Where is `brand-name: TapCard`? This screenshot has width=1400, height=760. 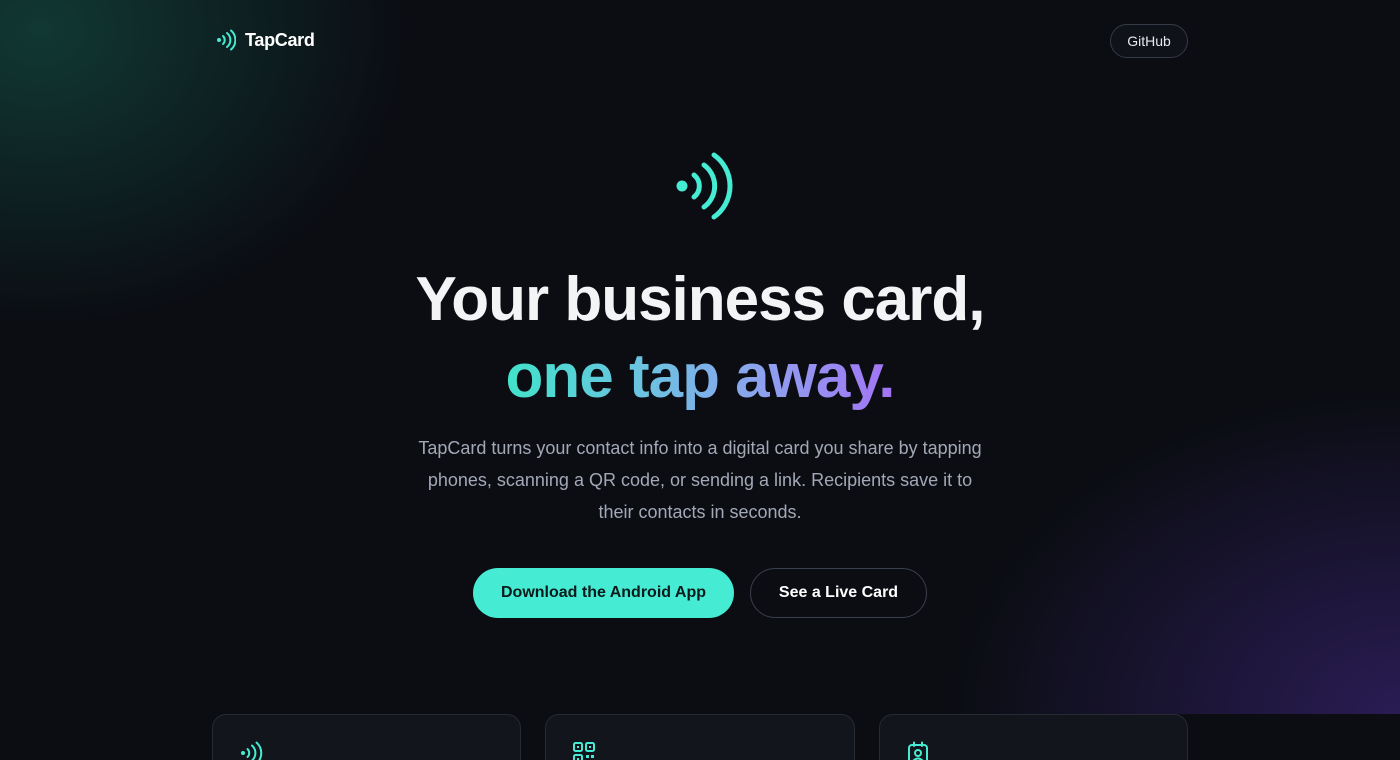
brand-name: TapCard is located at coordinates (280, 39).